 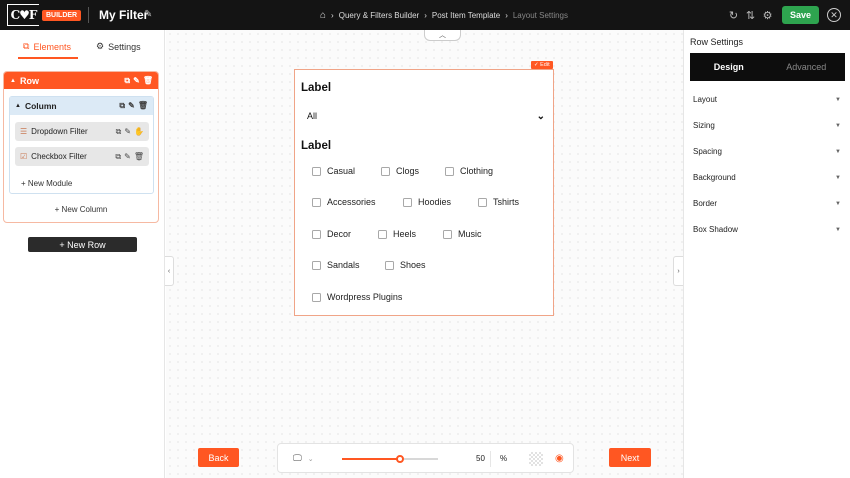 I want to click on checkbox-option: Casual, so click(x=333, y=171).